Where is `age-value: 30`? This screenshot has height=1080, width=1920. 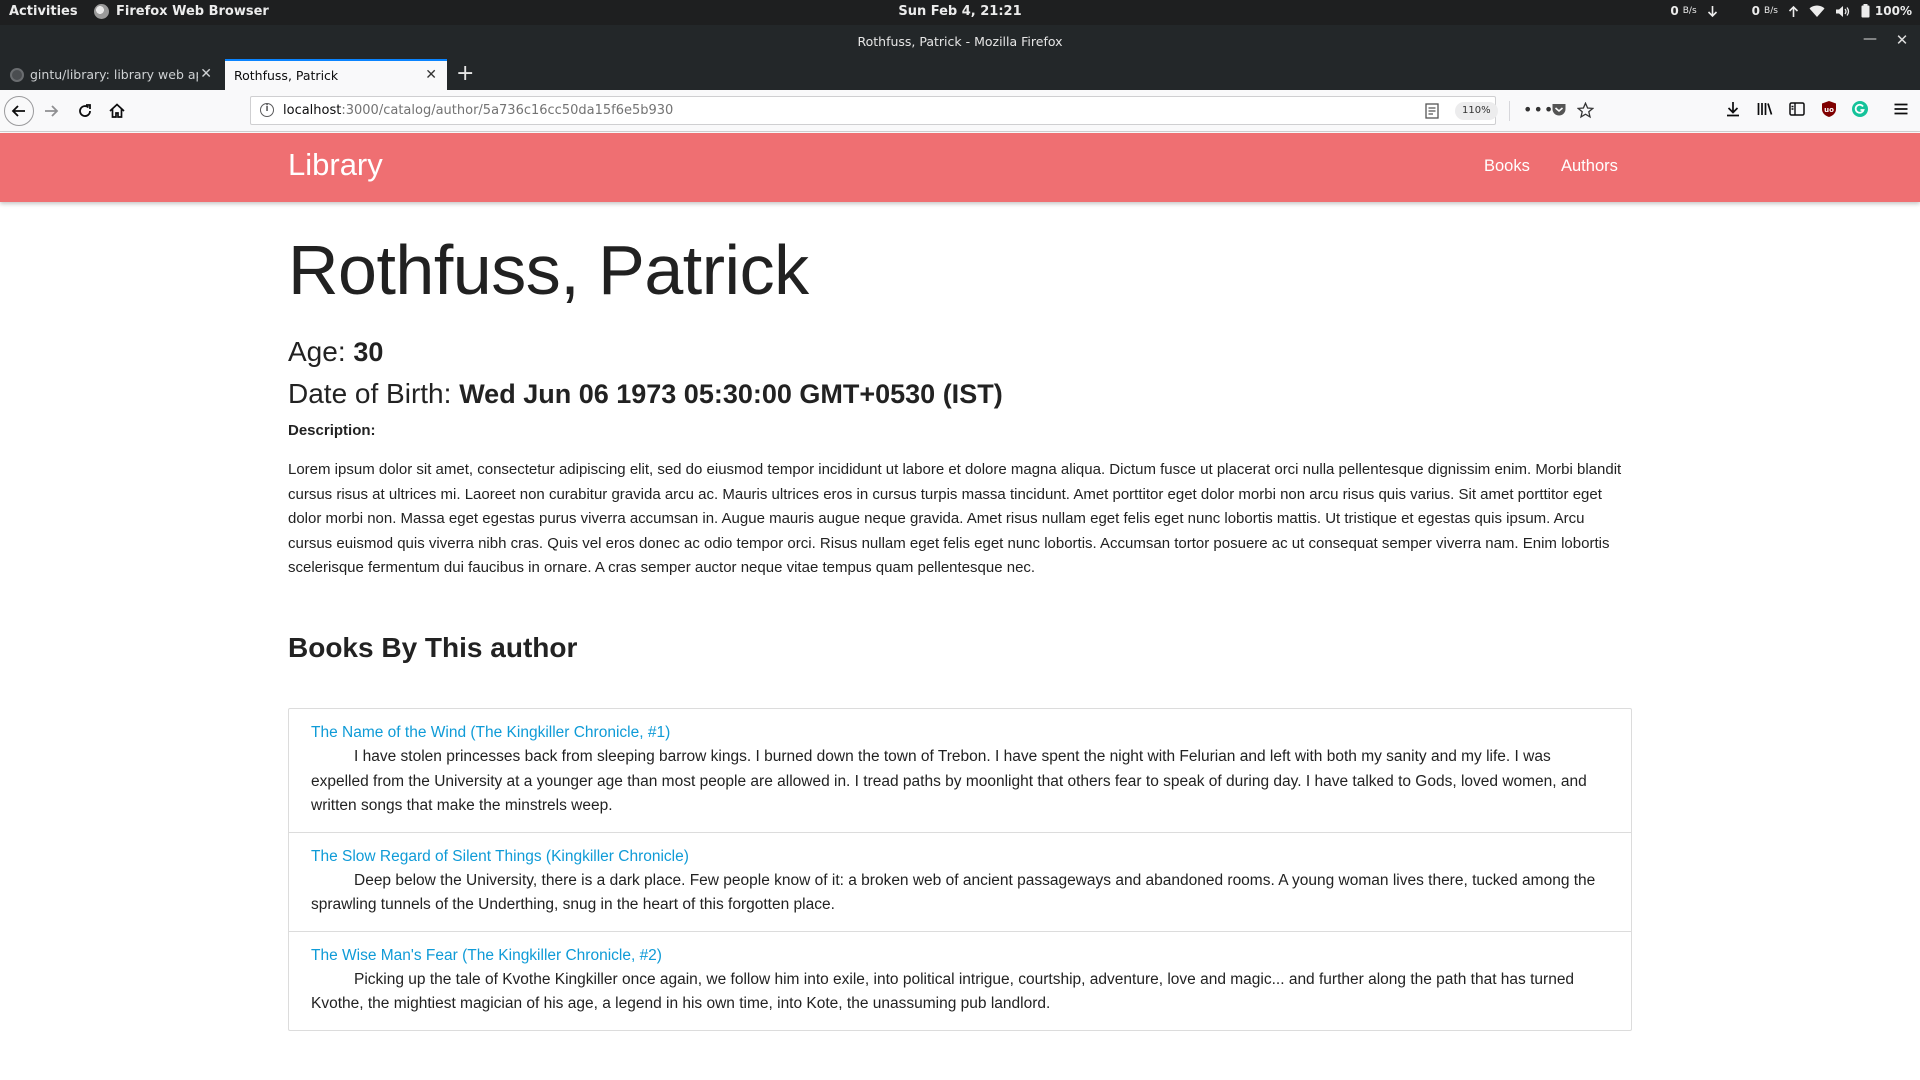 age-value: 30 is located at coordinates (368, 352).